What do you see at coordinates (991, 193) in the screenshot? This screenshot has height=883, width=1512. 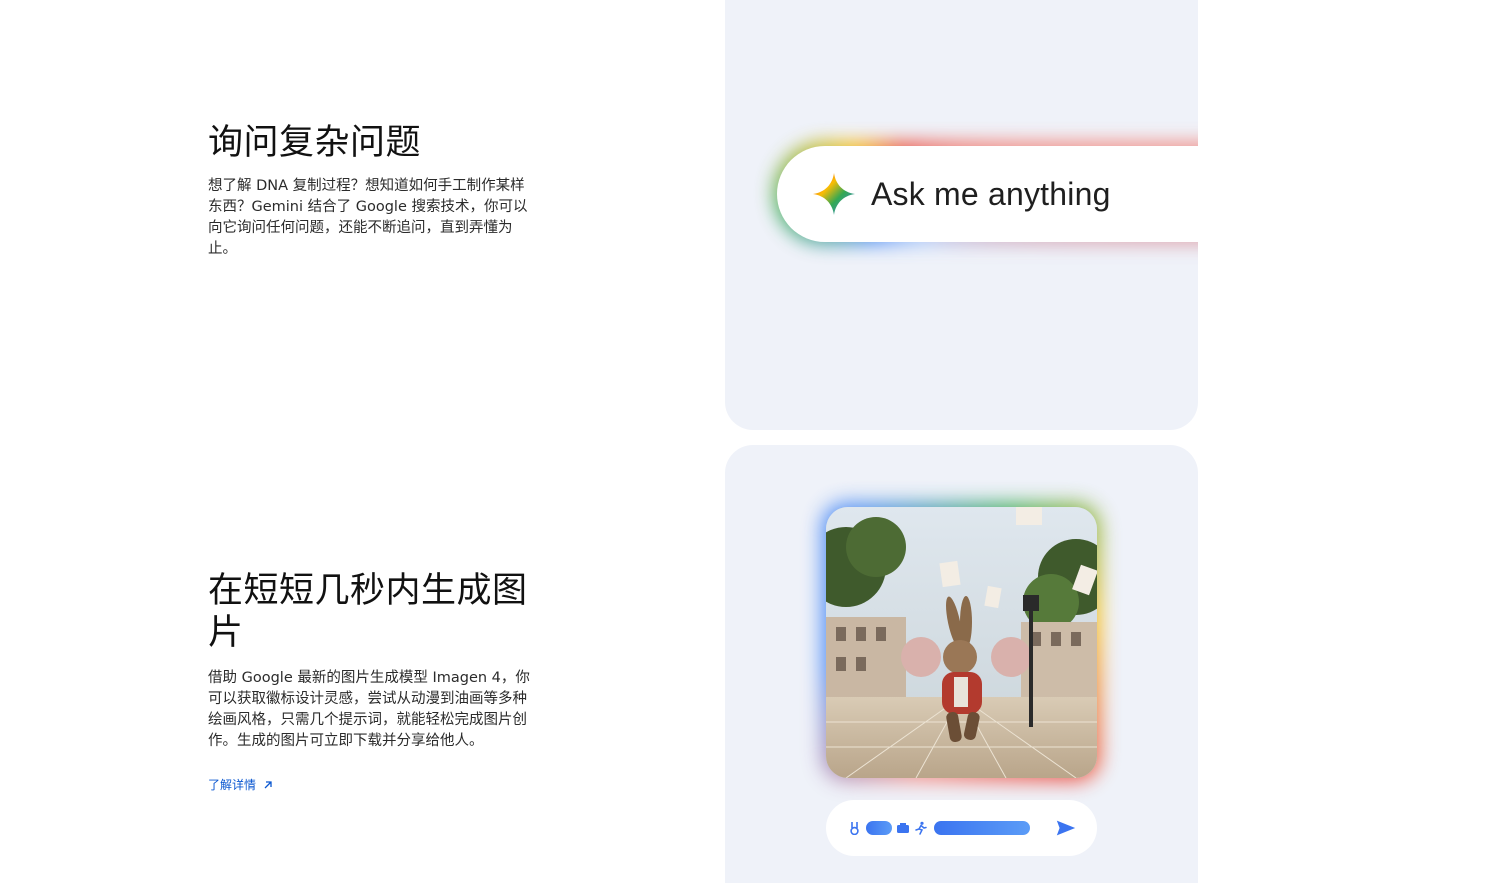 I see `ask-placeholder-text: Ask me anything` at bounding box center [991, 193].